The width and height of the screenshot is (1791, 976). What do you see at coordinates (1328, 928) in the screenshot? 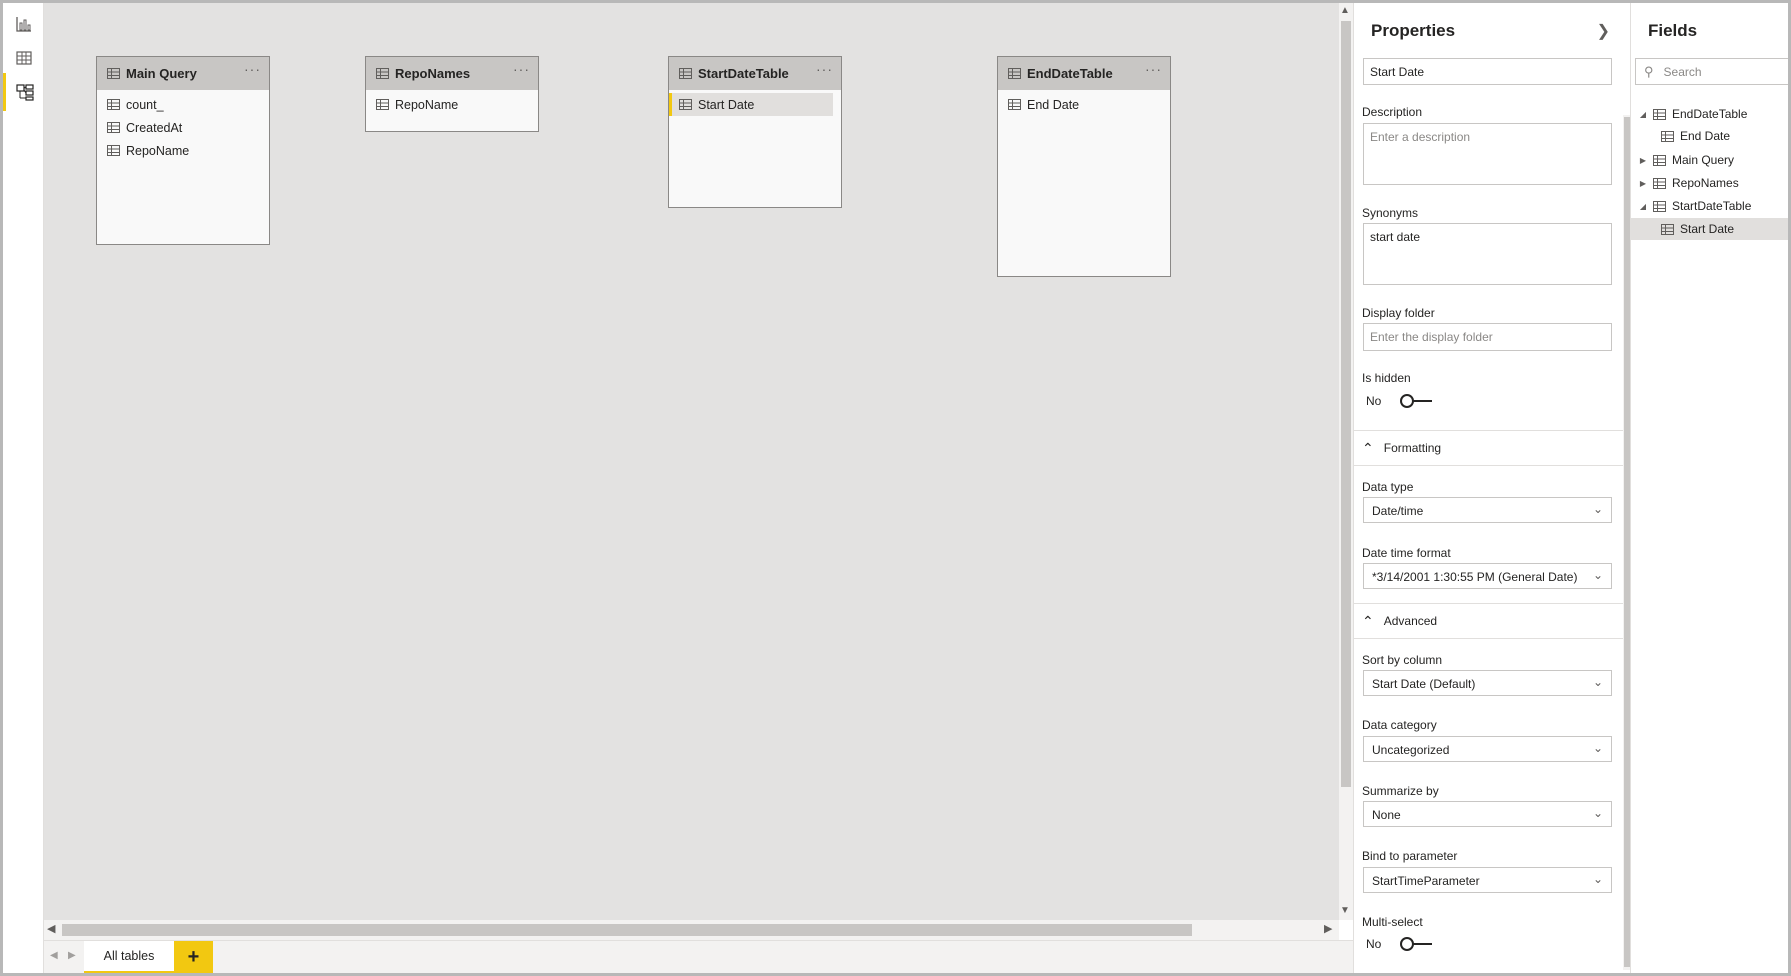
I see `scroll-right-icon: ▶` at bounding box center [1328, 928].